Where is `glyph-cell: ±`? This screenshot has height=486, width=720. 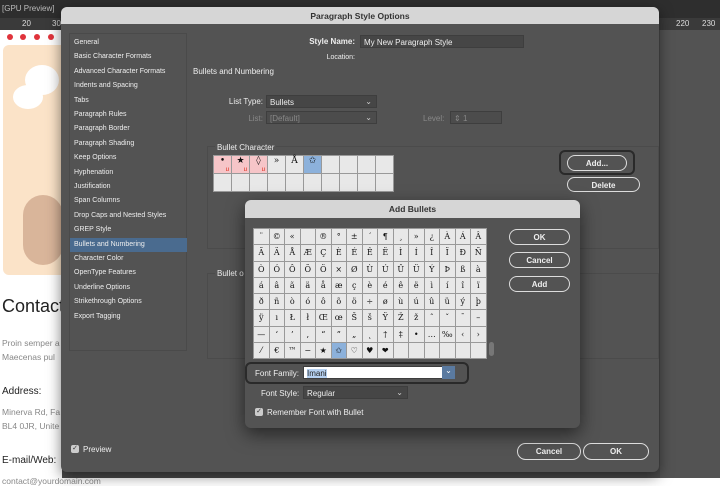
glyph-cell: ± is located at coordinates (354, 237).